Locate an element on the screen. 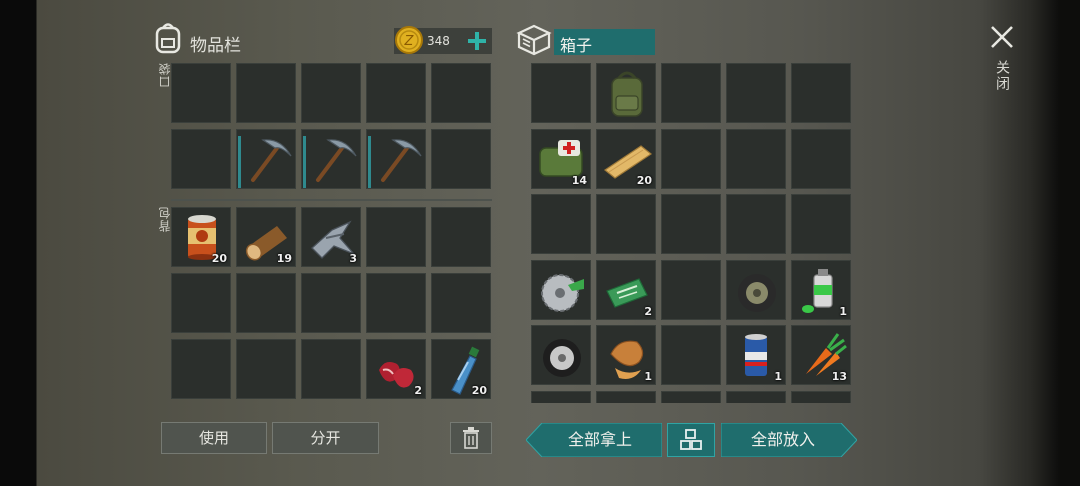 The width and height of the screenshot is (1080, 486). plus-icon is located at coordinates (477, 41).